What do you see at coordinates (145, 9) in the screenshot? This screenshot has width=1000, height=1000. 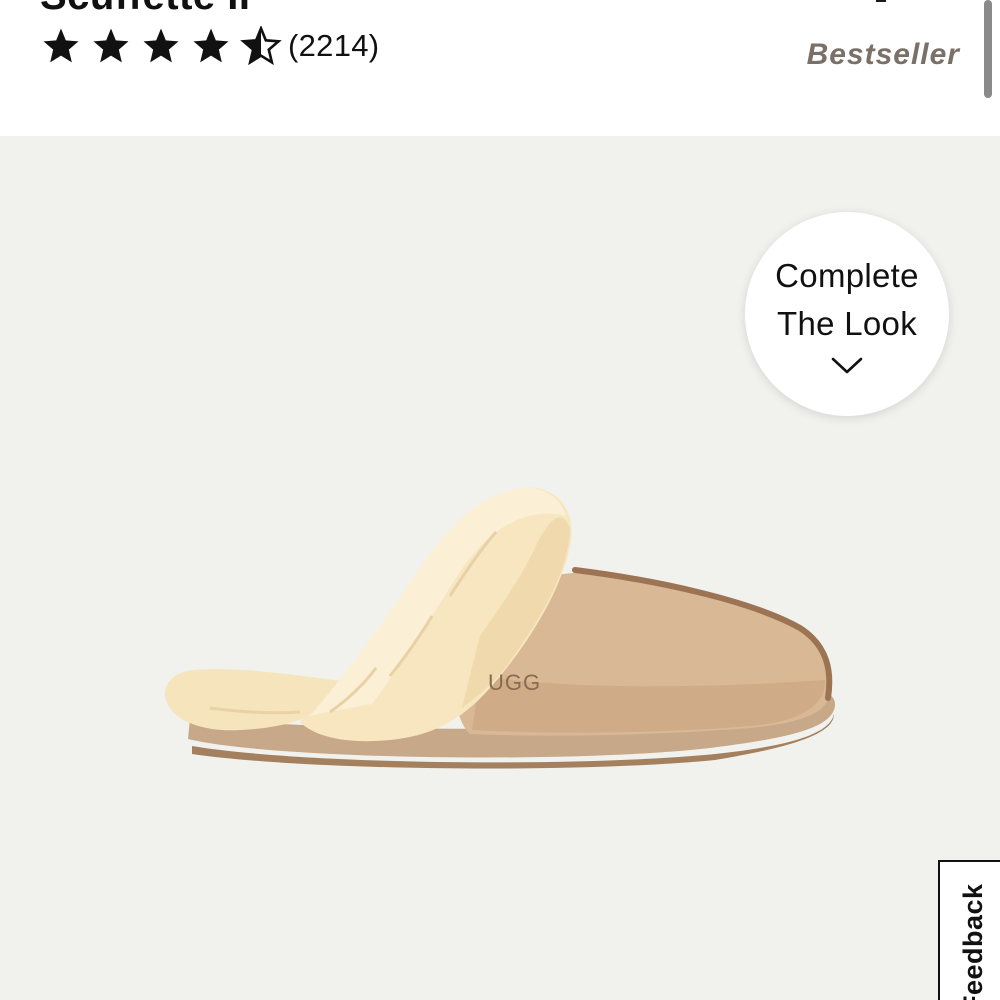 I see `product-title: Scuffette II` at bounding box center [145, 9].